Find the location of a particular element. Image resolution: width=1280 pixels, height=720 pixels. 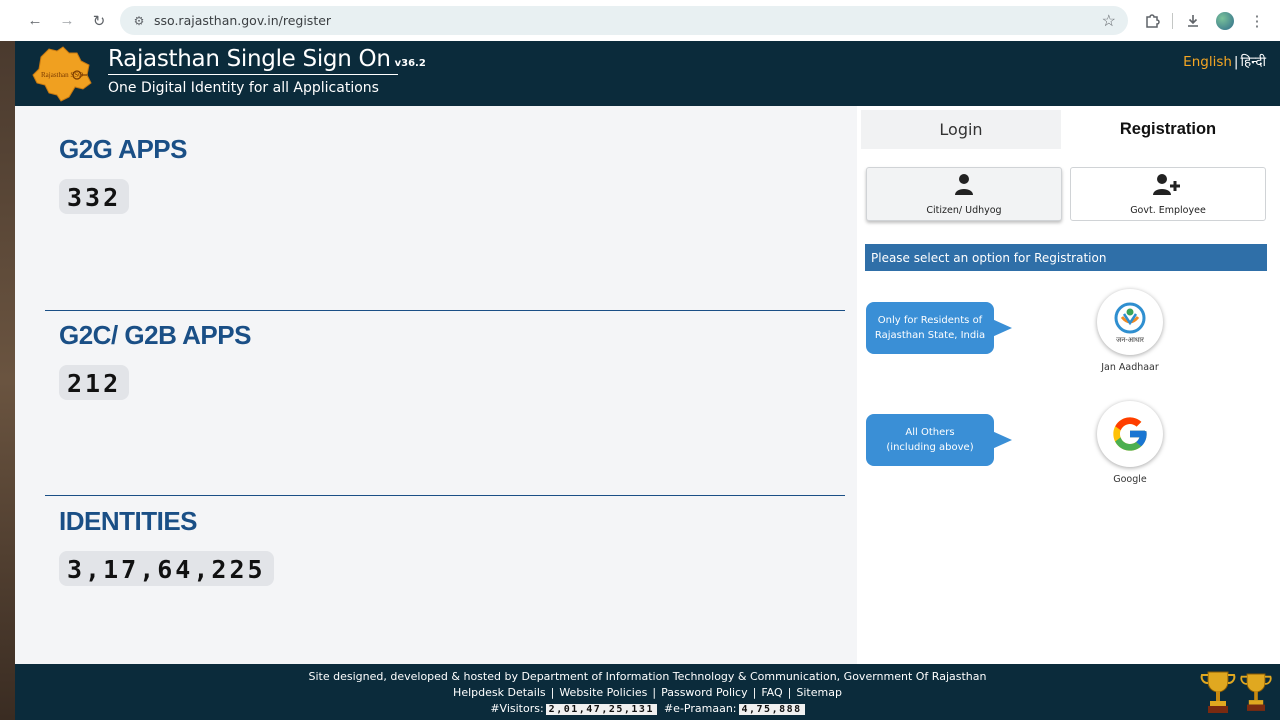

jan-aadhaar-button: जन-आधार is located at coordinates (1130, 322).